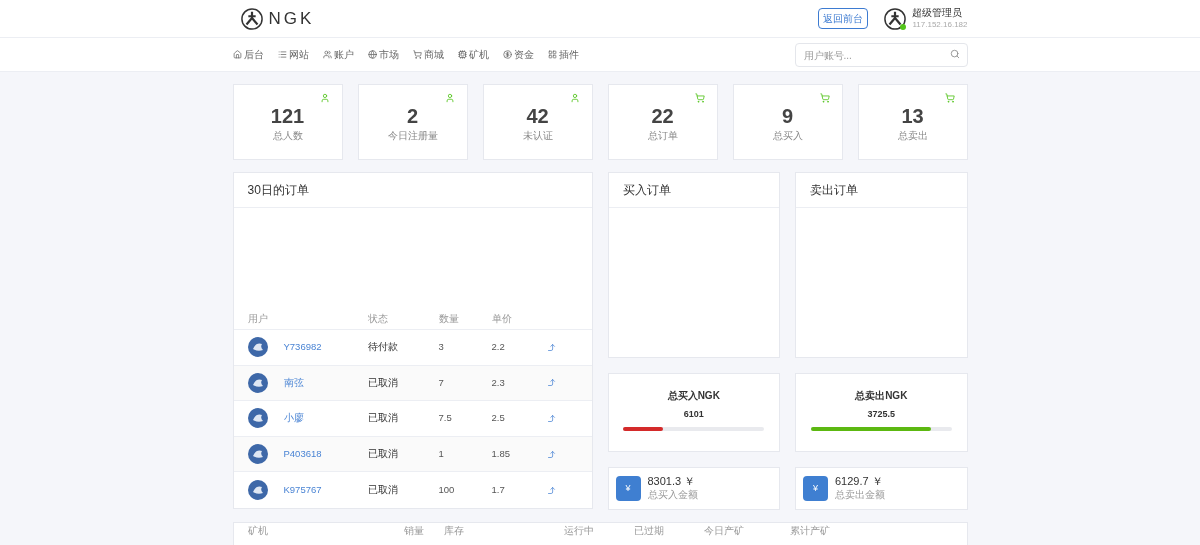 Image resolution: width=1200 pixels, height=545 pixels. What do you see at coordinates (383, 54) in the screenshot?
I see `nav-link: 市场` at bounding box center [383, 54].